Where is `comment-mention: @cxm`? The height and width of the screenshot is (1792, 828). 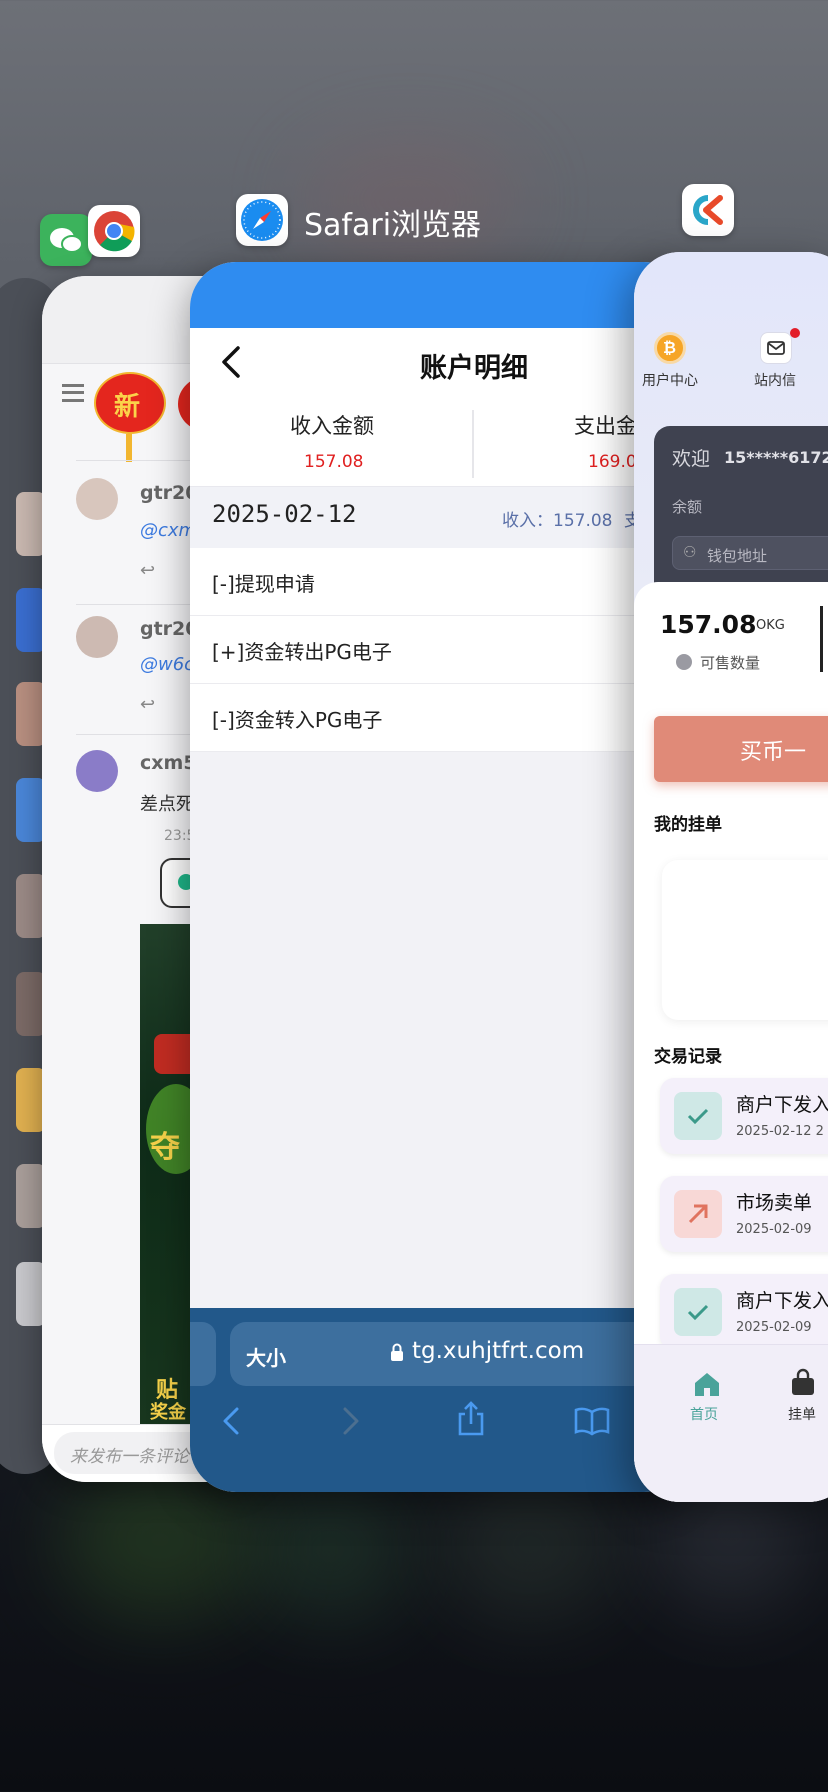
comment-mention: @cxm is located at coordinates (168, 530).